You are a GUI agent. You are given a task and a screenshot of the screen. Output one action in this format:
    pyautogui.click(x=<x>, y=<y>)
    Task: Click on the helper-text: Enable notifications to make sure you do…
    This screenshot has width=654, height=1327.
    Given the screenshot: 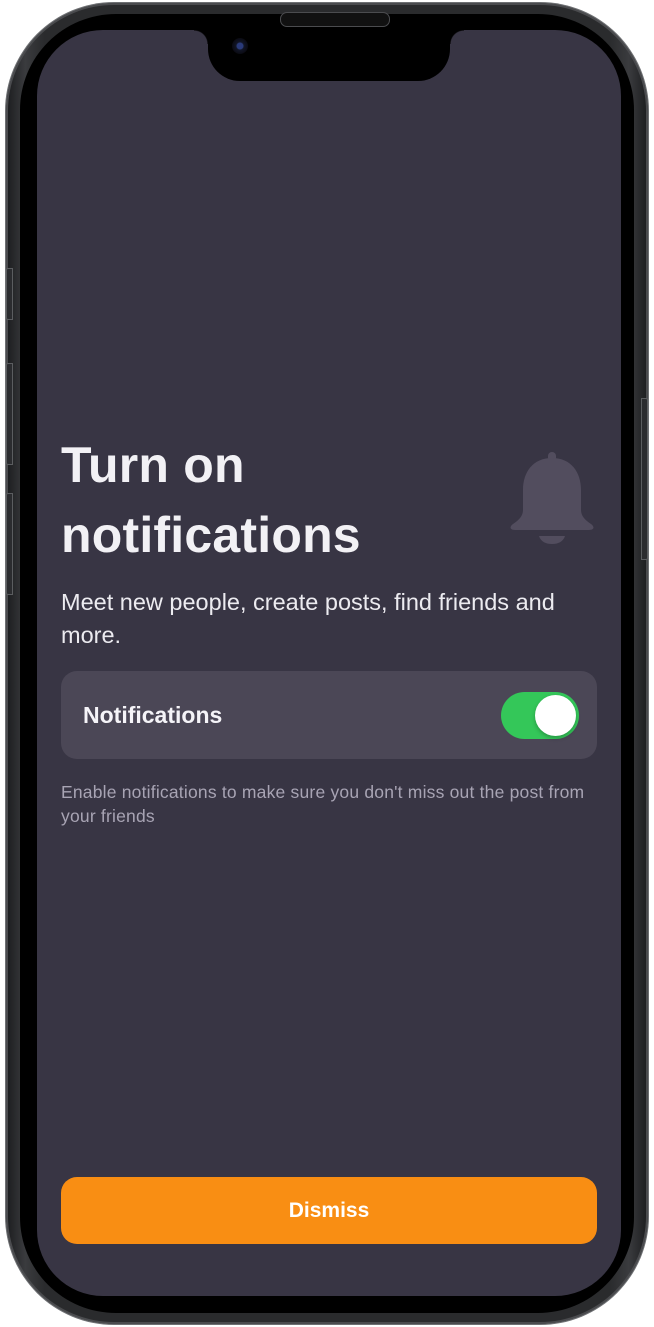 What is the action you would take?
    pyautogui.click(x=323, y=804)
    